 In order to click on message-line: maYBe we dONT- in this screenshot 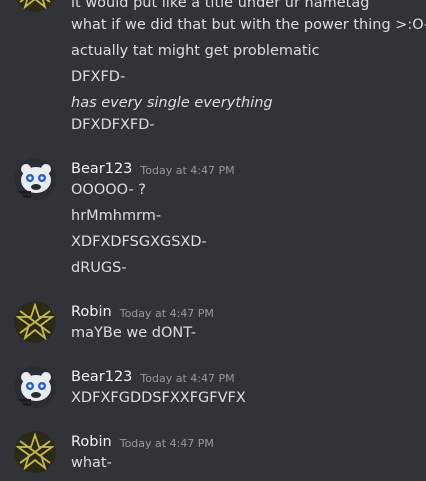, I will do `click(133, 333)`.